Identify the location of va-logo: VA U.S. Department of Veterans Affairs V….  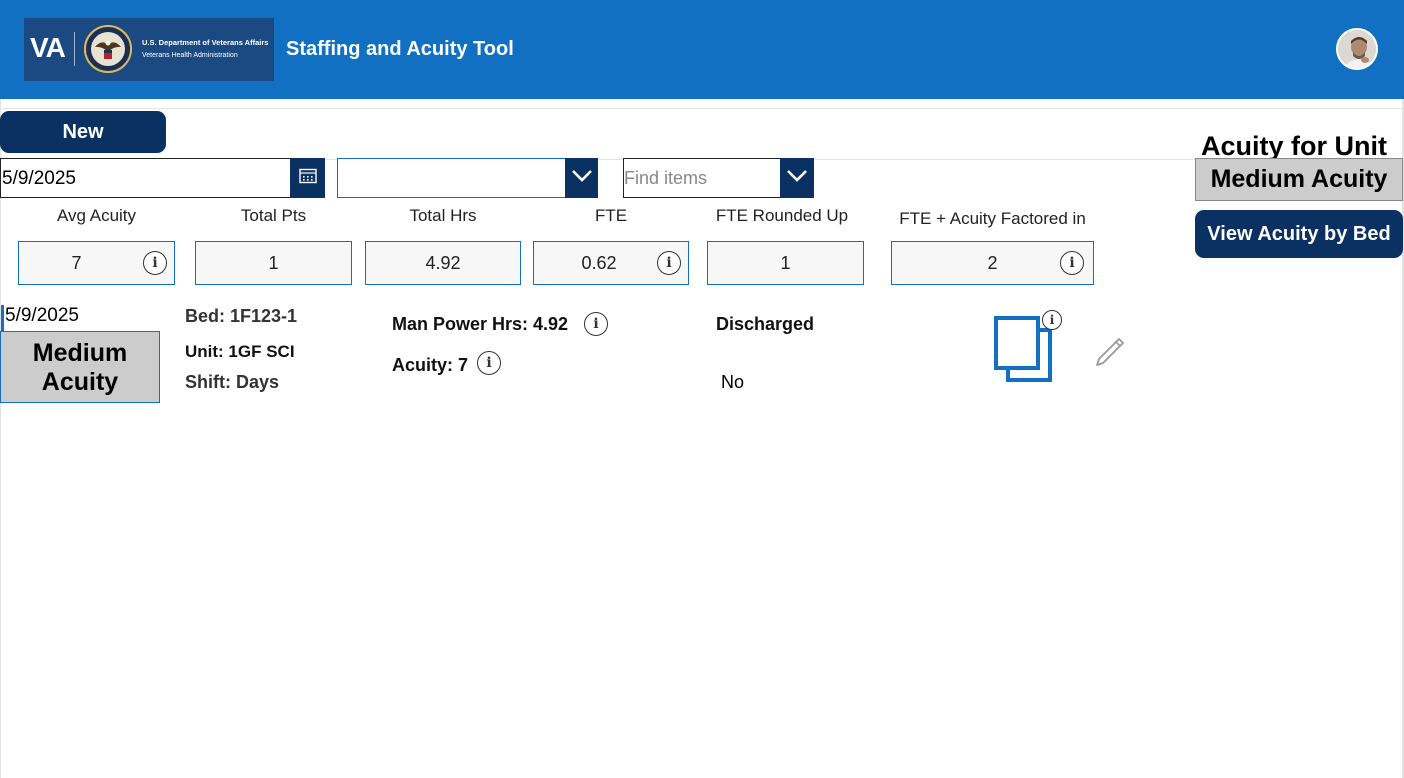
(149, 49).